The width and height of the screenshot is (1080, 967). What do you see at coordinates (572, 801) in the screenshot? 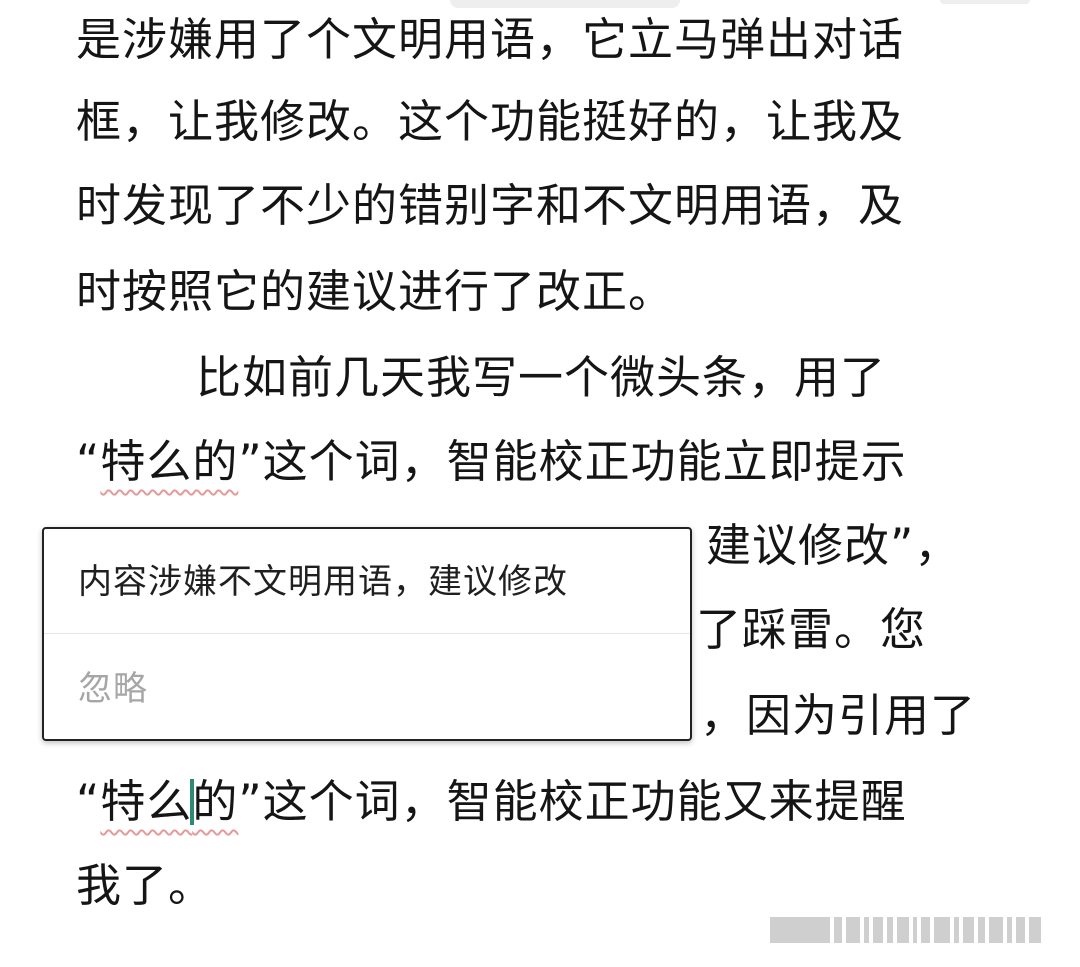
I see `text-line-10-rest: ”这个词，智能校正功能又来提醒` at bounding box center [572, 801].